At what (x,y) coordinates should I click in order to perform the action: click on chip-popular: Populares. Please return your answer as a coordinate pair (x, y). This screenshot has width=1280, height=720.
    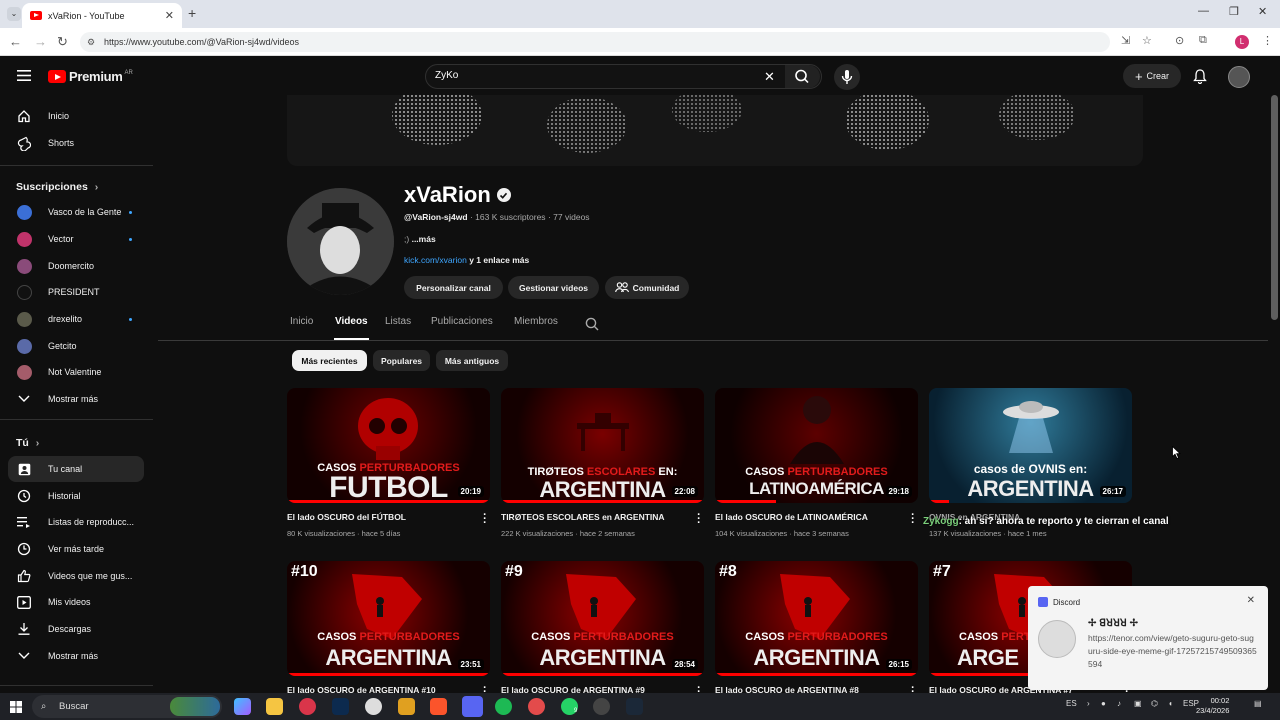
    Looking at the image, I should click on (401, 360).